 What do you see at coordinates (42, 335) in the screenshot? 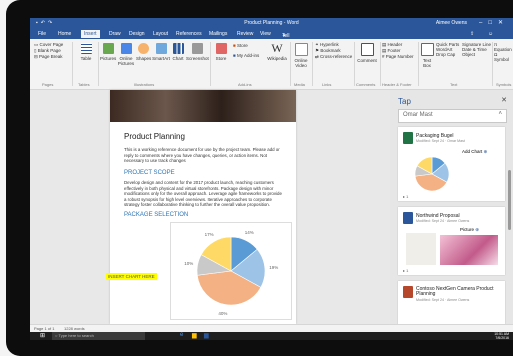
I see `windows-start-icon: ⊞` at bounding box center [42, 335].